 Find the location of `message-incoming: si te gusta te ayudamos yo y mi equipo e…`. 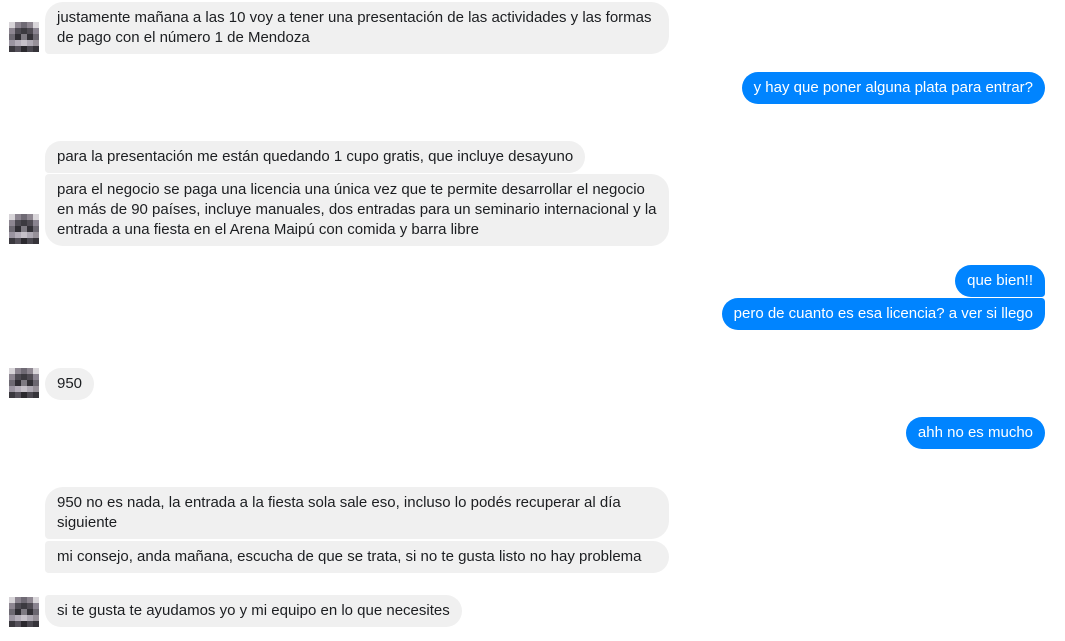

message-incoming: si te gusta te ayudamos yo y mi equipo e… is located at coordinates (253, 611).